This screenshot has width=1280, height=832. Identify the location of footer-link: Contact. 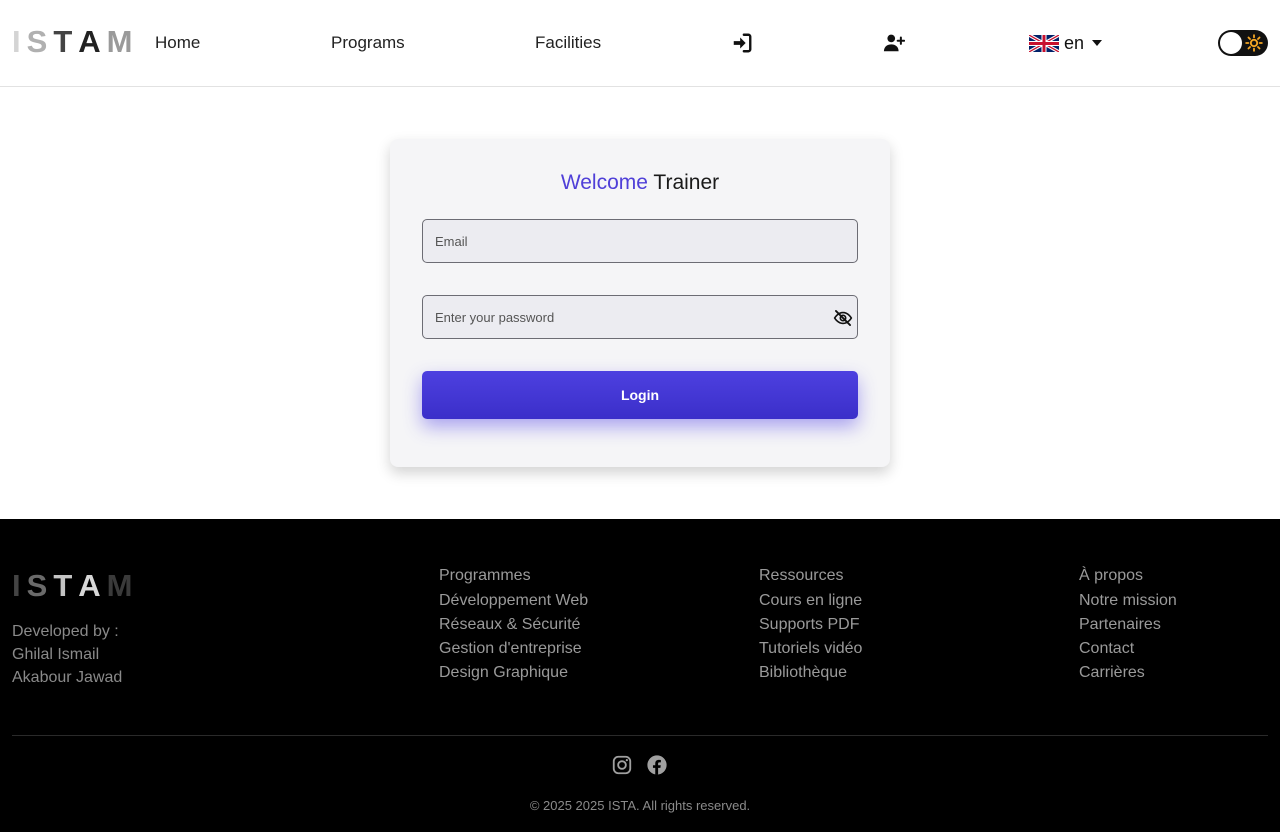
(1128, 649).